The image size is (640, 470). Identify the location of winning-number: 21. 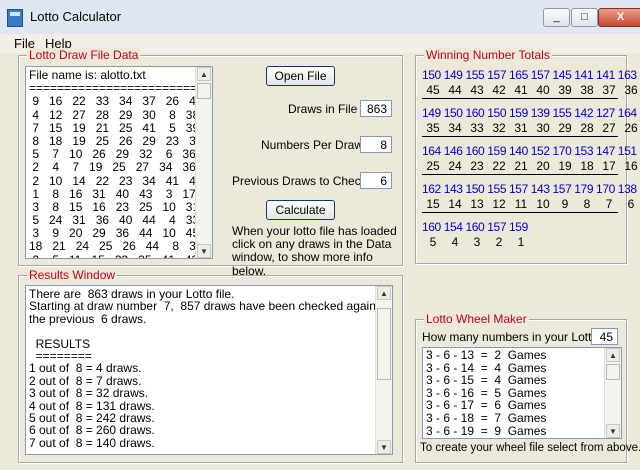
(521, 166).